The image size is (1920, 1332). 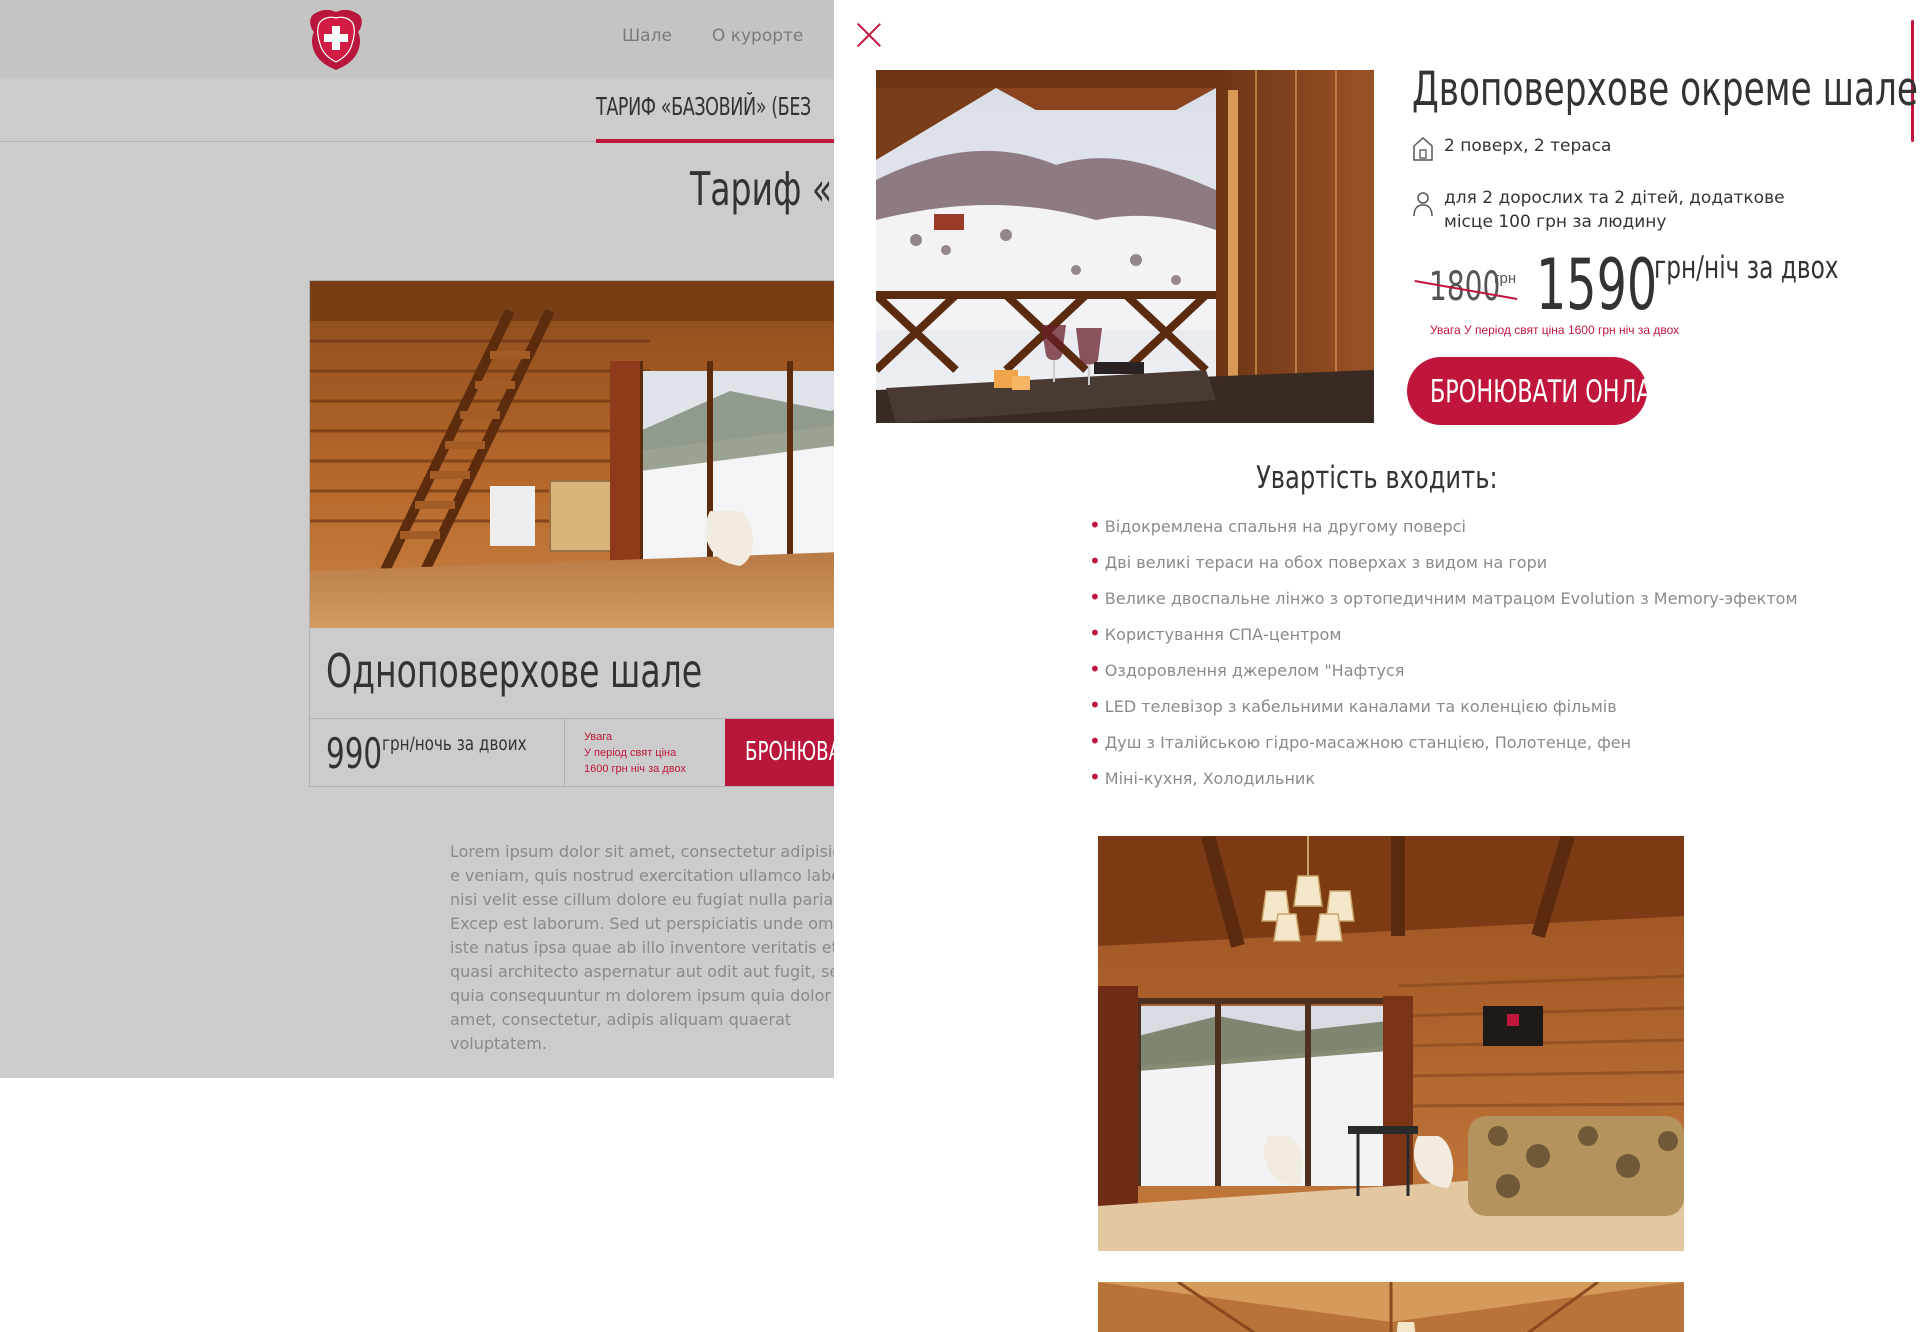 What do you see at coordinates (572, 454) in the screenshot?
I see `chalet-photo` at bounding box center [572, 454].